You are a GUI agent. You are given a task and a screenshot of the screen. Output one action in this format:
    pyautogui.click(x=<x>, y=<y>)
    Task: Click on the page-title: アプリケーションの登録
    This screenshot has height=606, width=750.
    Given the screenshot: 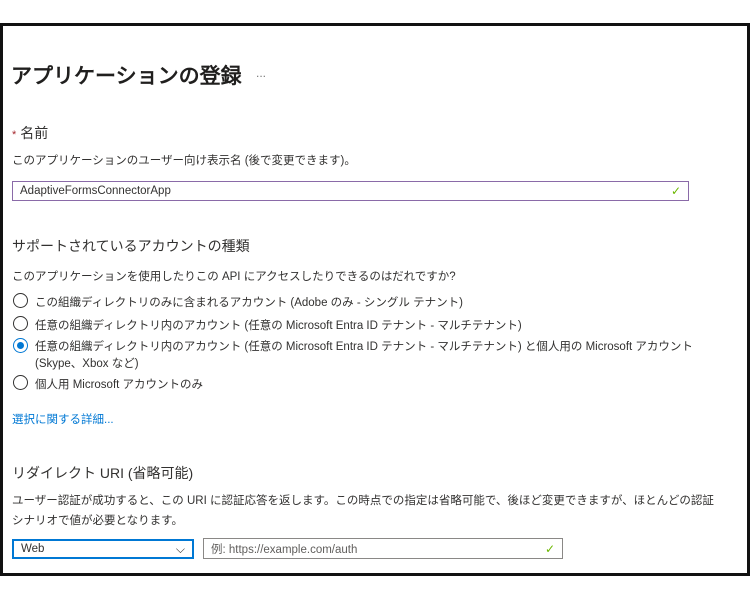 What is the action you would take?
    pyautogui.click(x=126, y=76)
    